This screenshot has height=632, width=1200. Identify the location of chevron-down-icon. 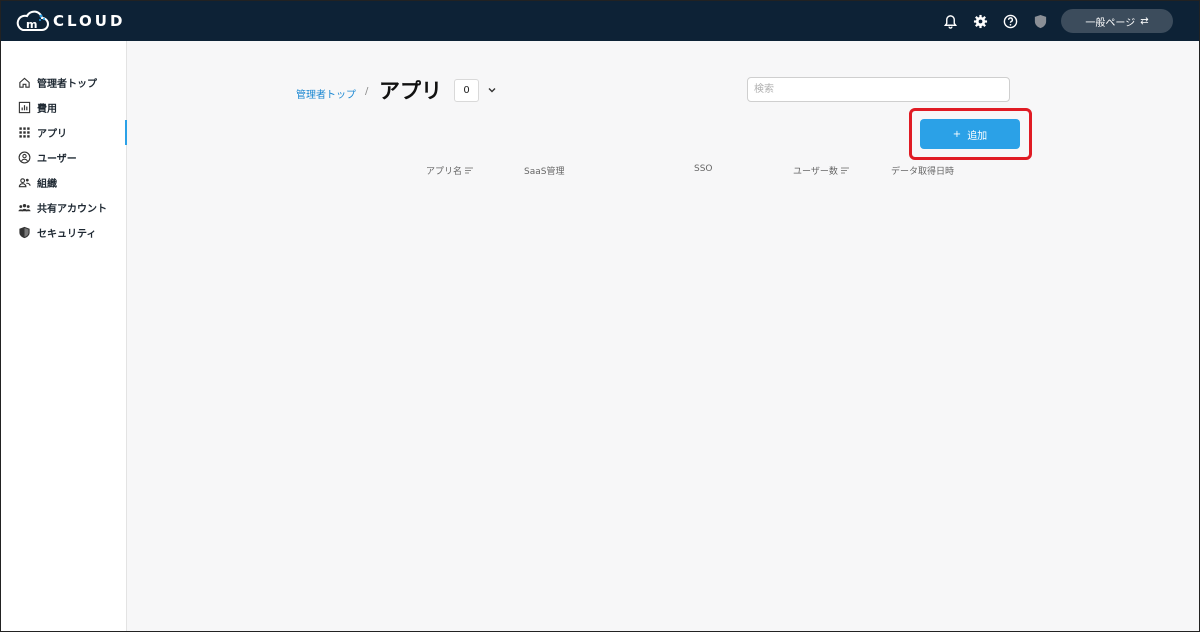
(492, 90).